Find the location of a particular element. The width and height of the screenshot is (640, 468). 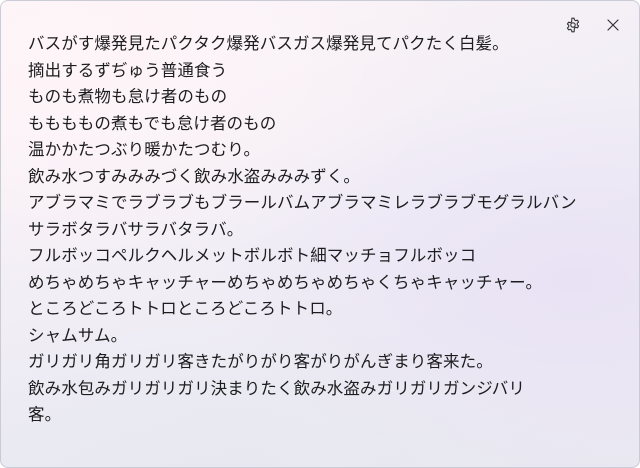

text-line: サラボタラバサラバタラバ。 is located at coordinates (136, 229).